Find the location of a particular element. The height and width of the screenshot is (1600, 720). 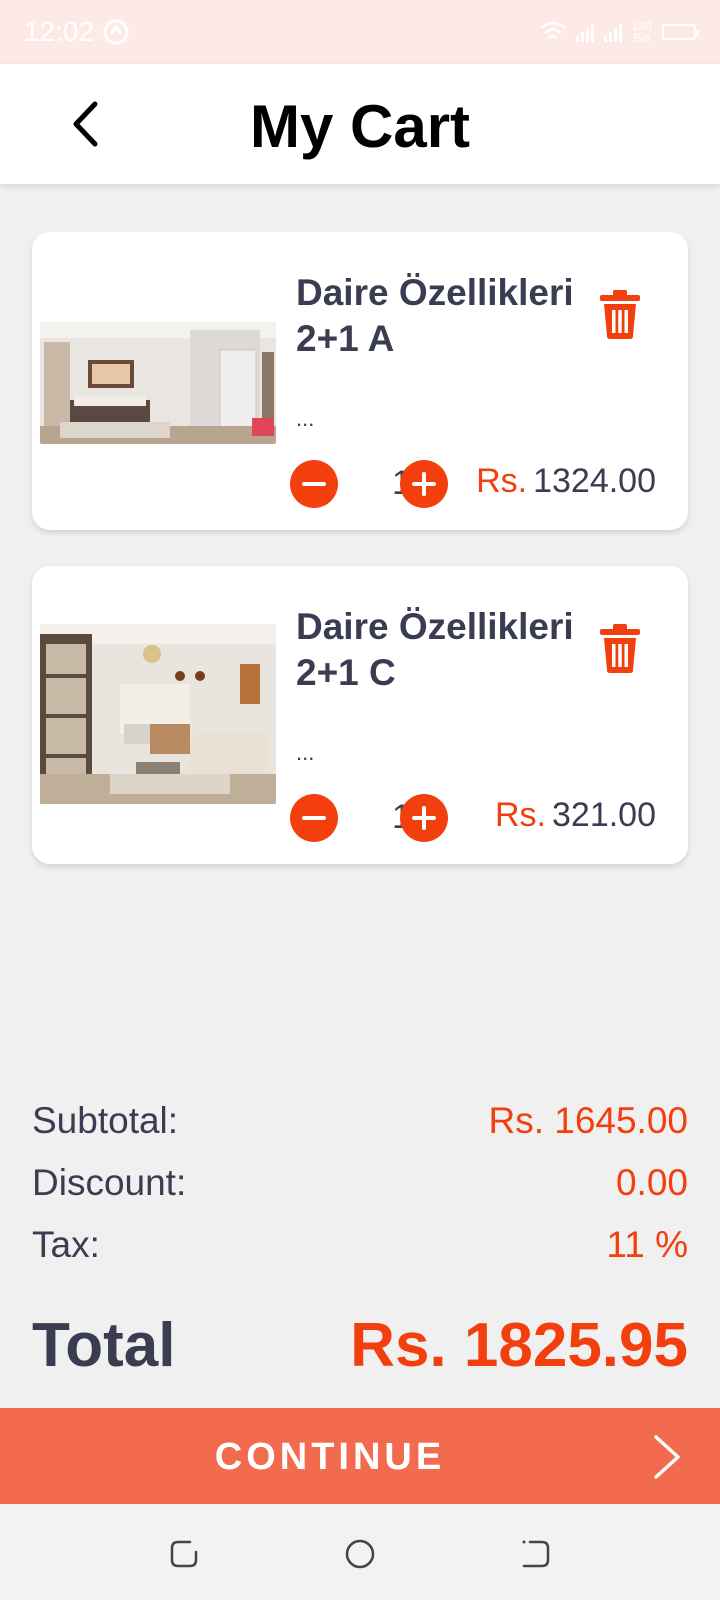

tax-label: Tax: is located at coordinates (66, 1244).